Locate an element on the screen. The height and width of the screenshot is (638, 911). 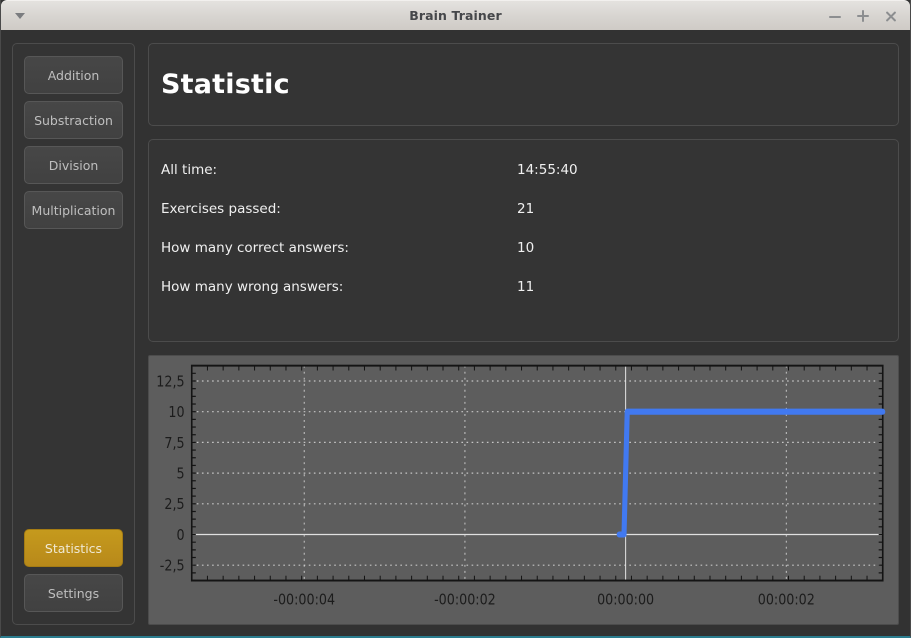
stat-row-wrong-answers: How many wrong answers: 11 is located at coordinates (518, 287).